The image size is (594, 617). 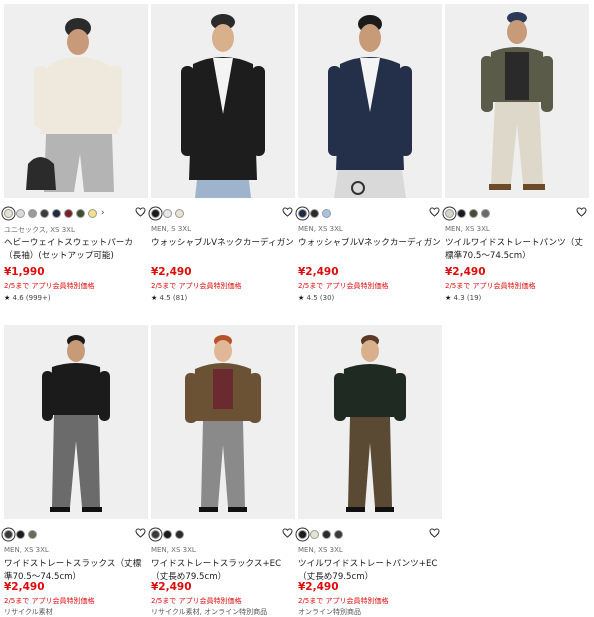 What do you see at coordinates (209, 612) in the screenshot?
I see `product-note: リサイクル素材, オンライン特別商品` at bounding box center [209, 612].